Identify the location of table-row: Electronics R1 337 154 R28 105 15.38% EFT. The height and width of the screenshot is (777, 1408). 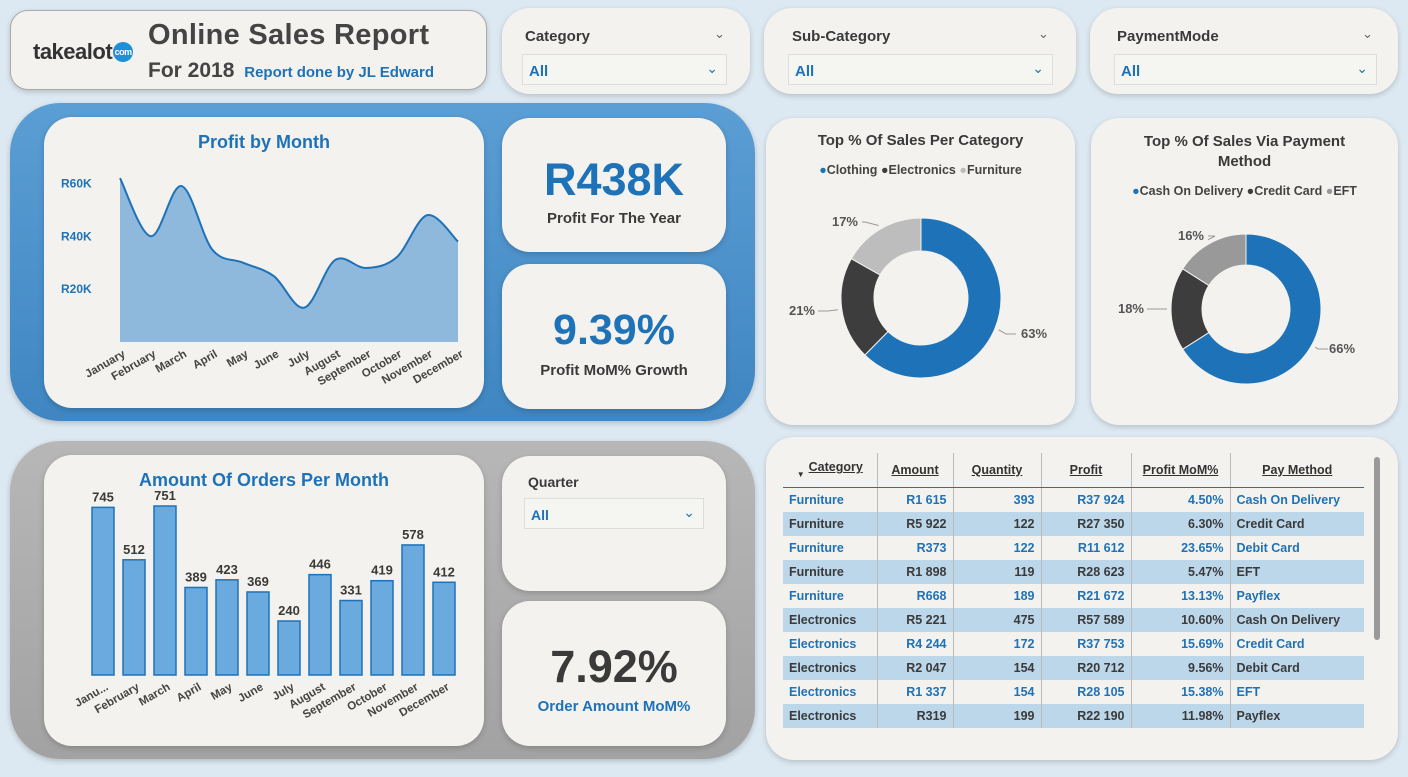
(1073, 691).